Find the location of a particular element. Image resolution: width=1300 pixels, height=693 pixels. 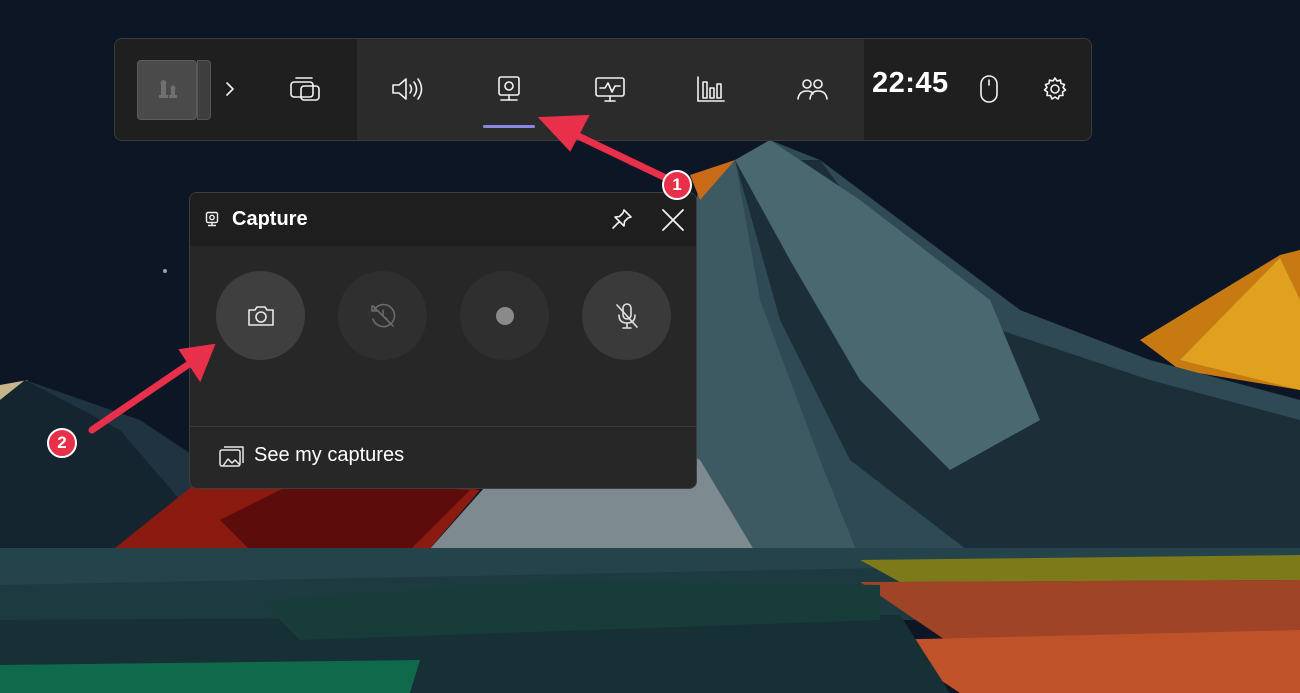

close-icon is located at coordinates (673, 220).